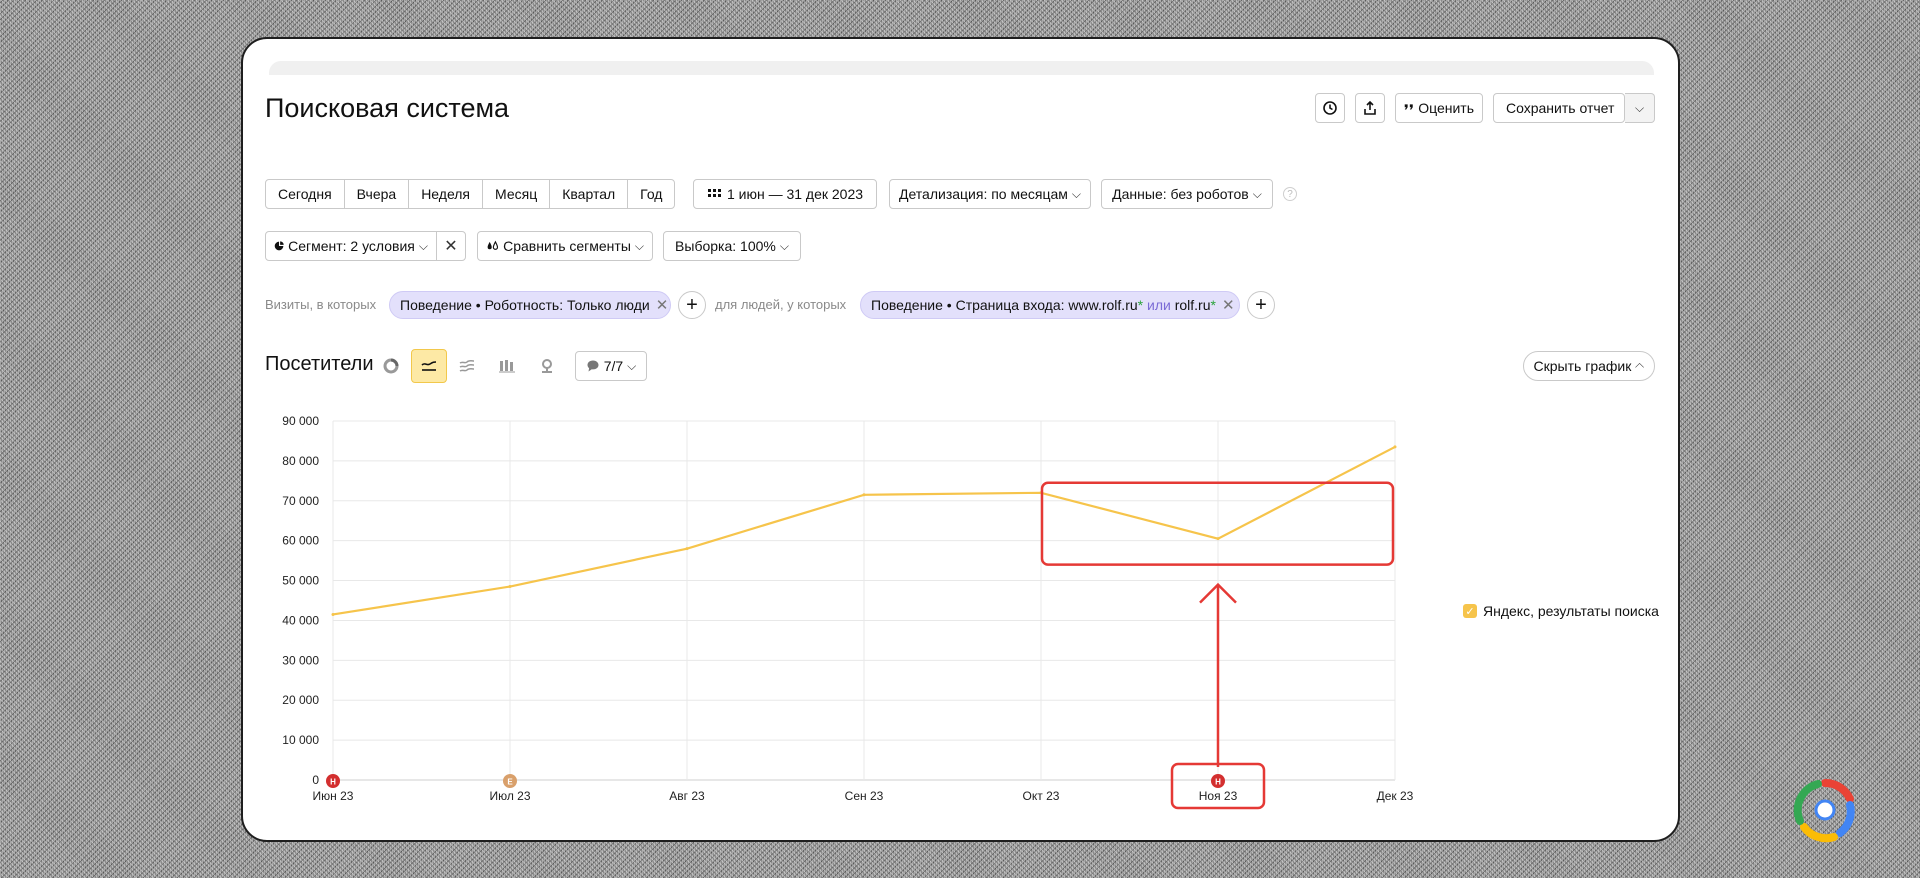 This screenshot has height=878, width=1920. Describe the element at coordinates (1439, 108) in the screenshot. I see `rate-button: Оценить` at that location.